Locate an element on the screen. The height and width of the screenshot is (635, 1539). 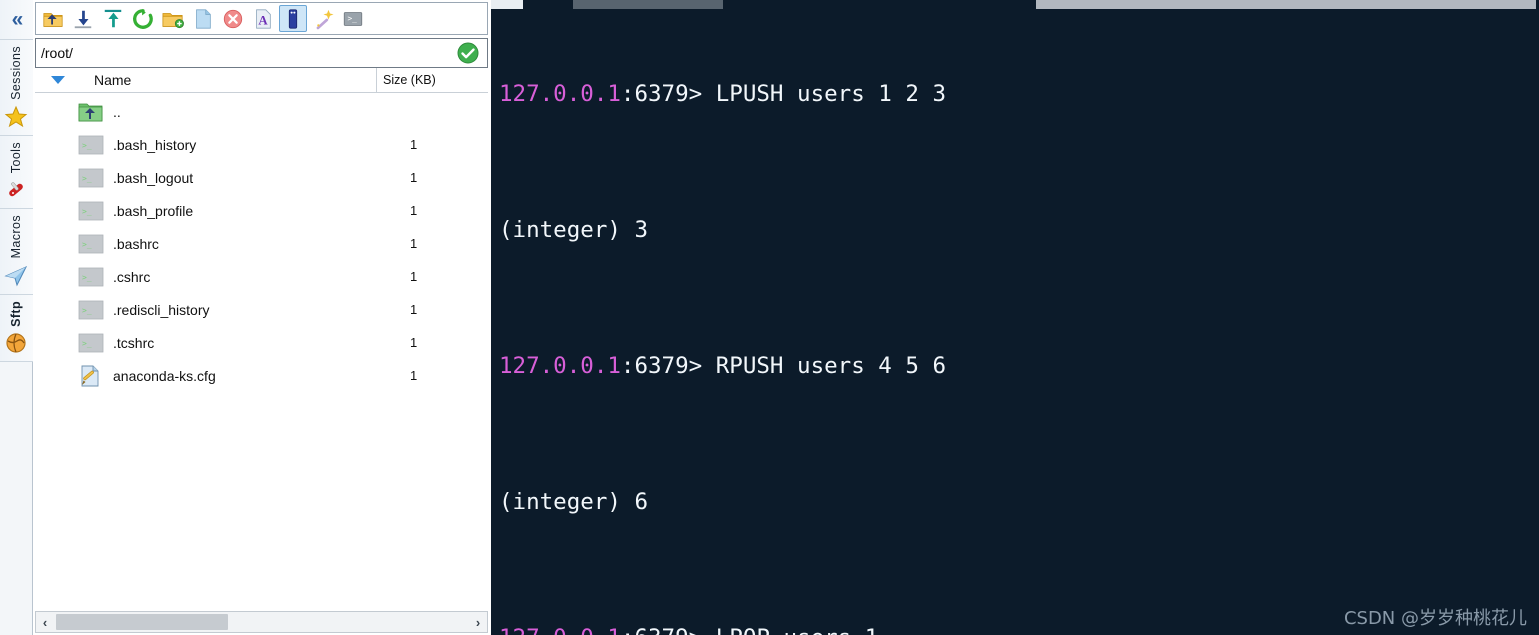
table-row: >_ .cshrc 1 is located at coordinates (261, 276).